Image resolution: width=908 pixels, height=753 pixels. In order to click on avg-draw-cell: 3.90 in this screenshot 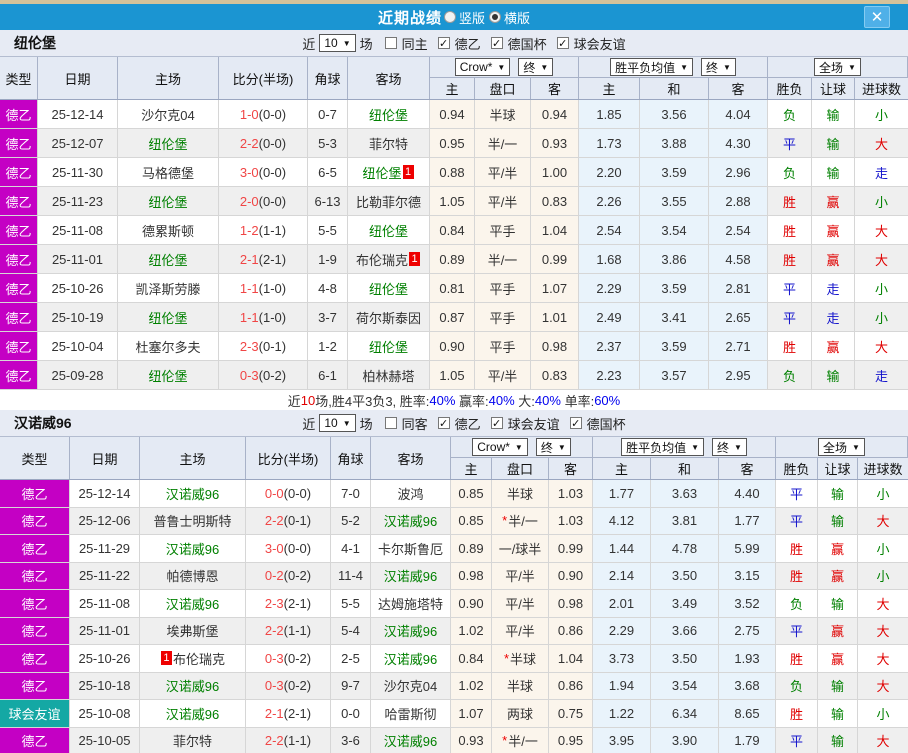, I will do `click(685, 740)`.